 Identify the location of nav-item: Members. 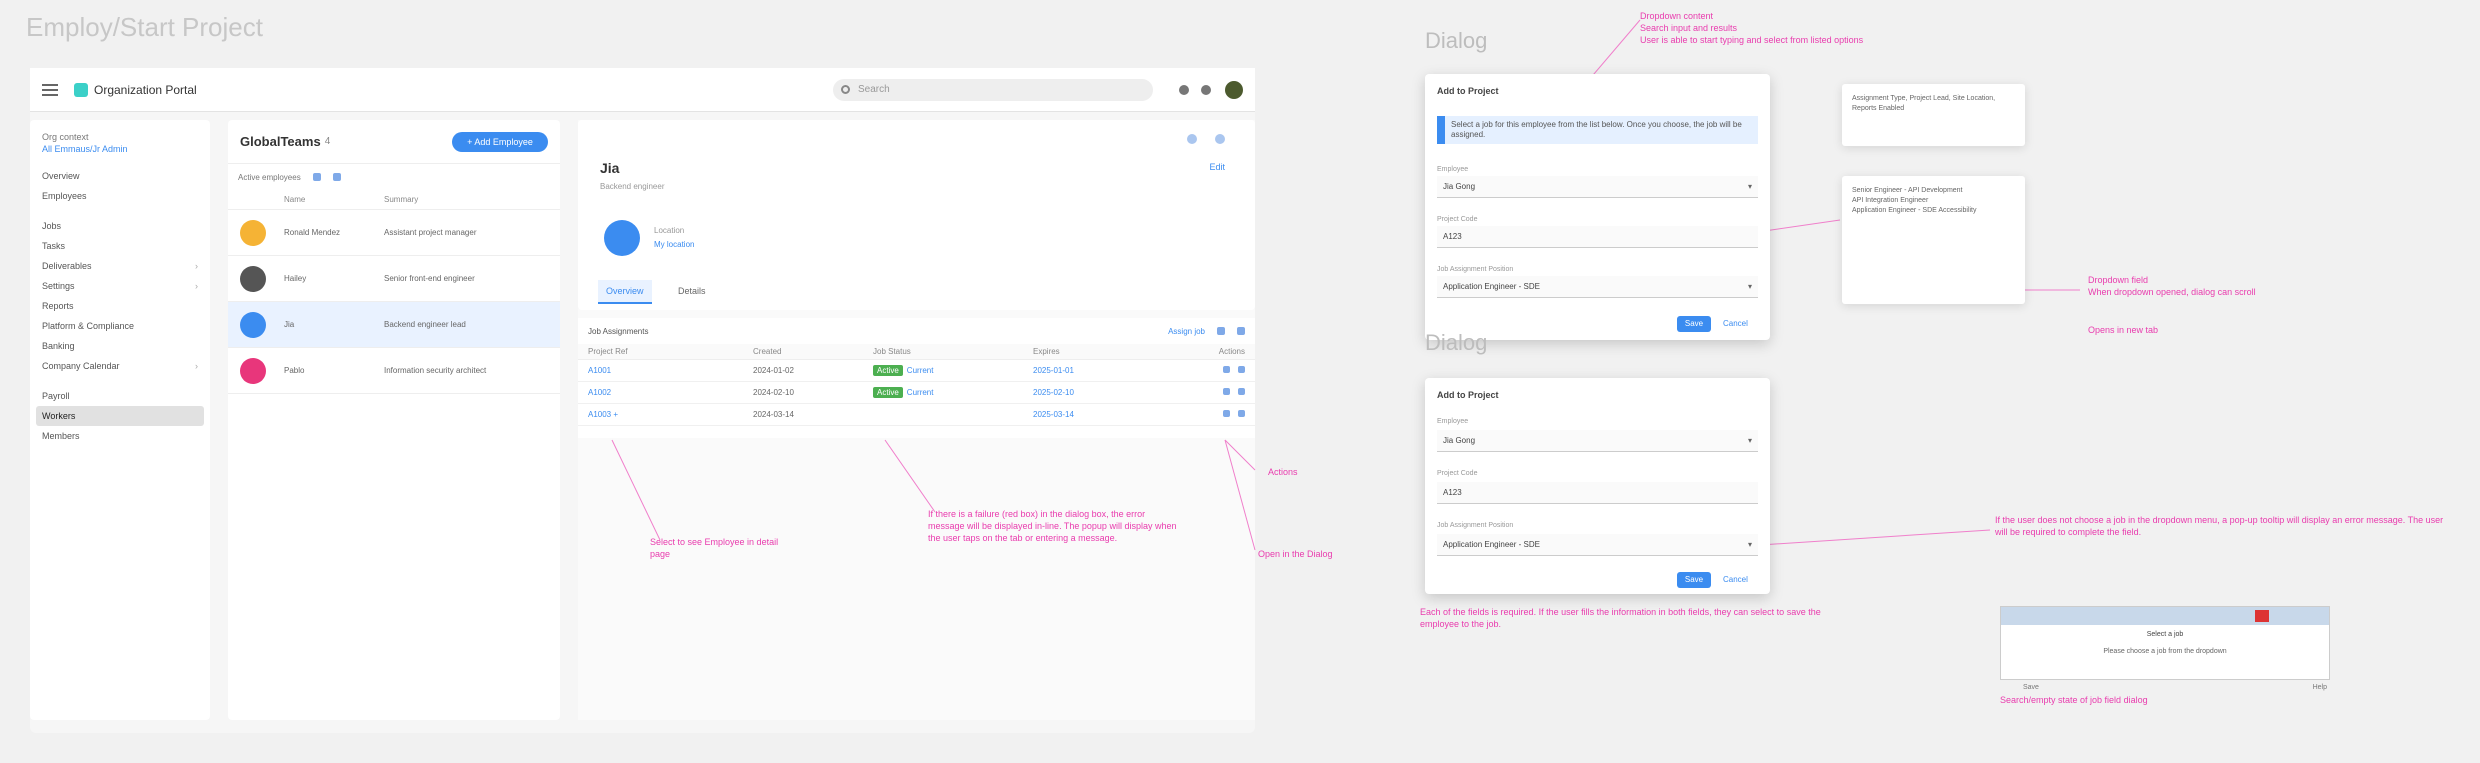
(120, 436).